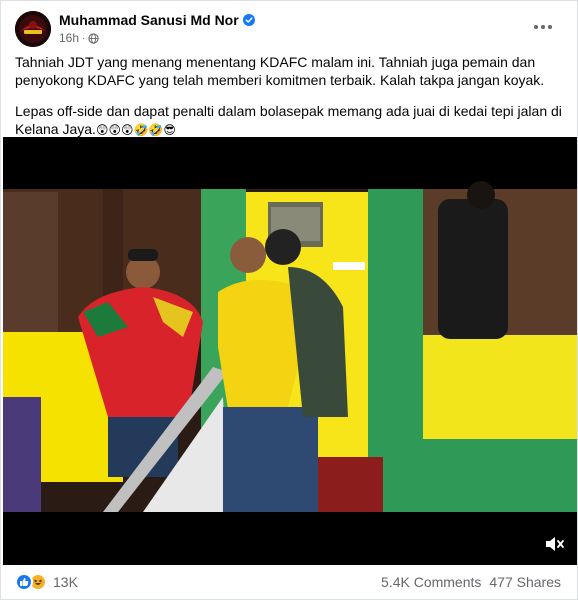  I want to click on verified-badge-icon, so click(248, 20).